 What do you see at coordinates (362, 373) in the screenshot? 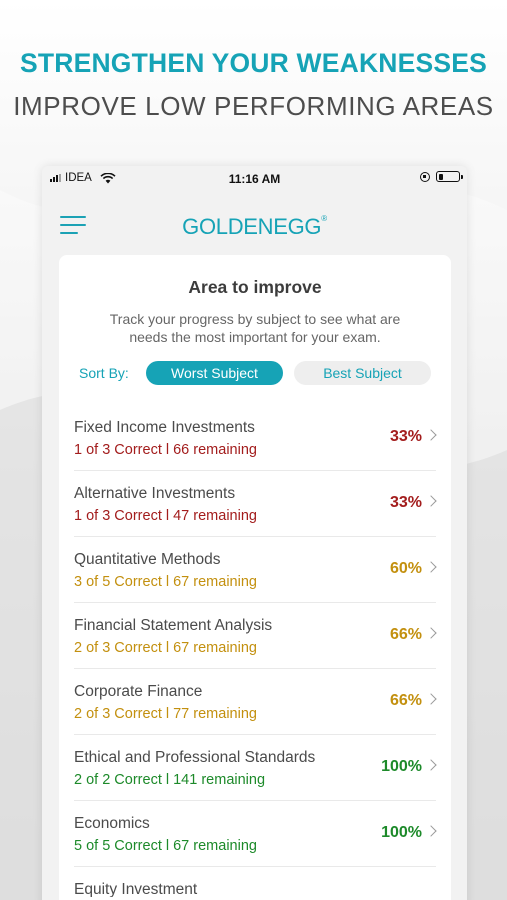
I see `sort-best-subject-button: Best Subject` at bounding box center [362, 373].